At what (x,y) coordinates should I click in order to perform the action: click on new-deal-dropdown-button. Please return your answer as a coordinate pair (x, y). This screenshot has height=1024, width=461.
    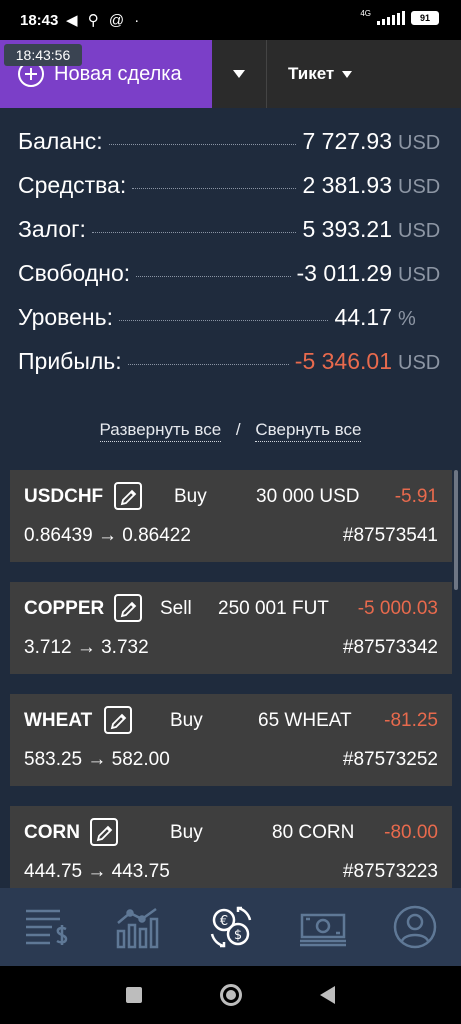
    Looking at the image, I should click on (239, 74).